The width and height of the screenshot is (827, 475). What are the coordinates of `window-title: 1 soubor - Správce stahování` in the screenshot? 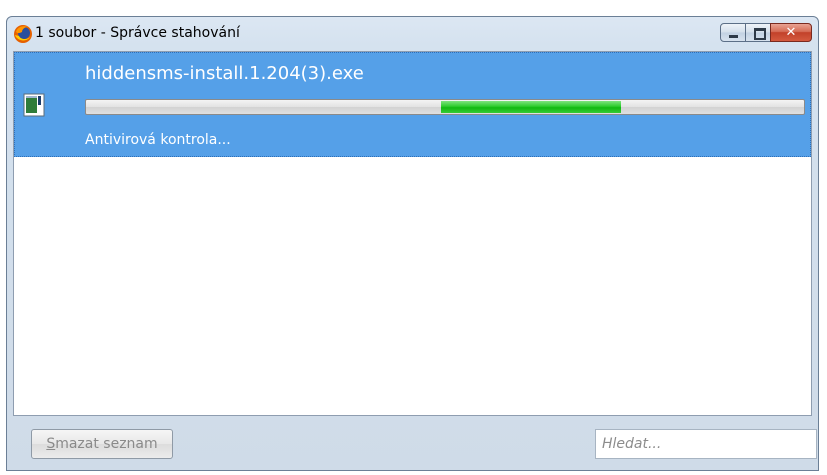 It's located at (137, 33).